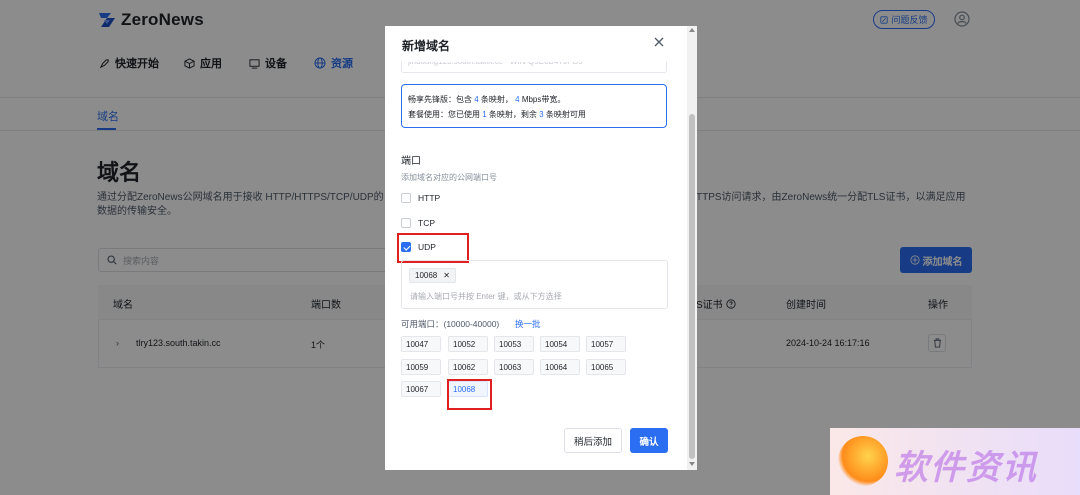  Describe the element at coordinates (649, 440) in the screenshot. I see `confirm-button: 确认` at that location.